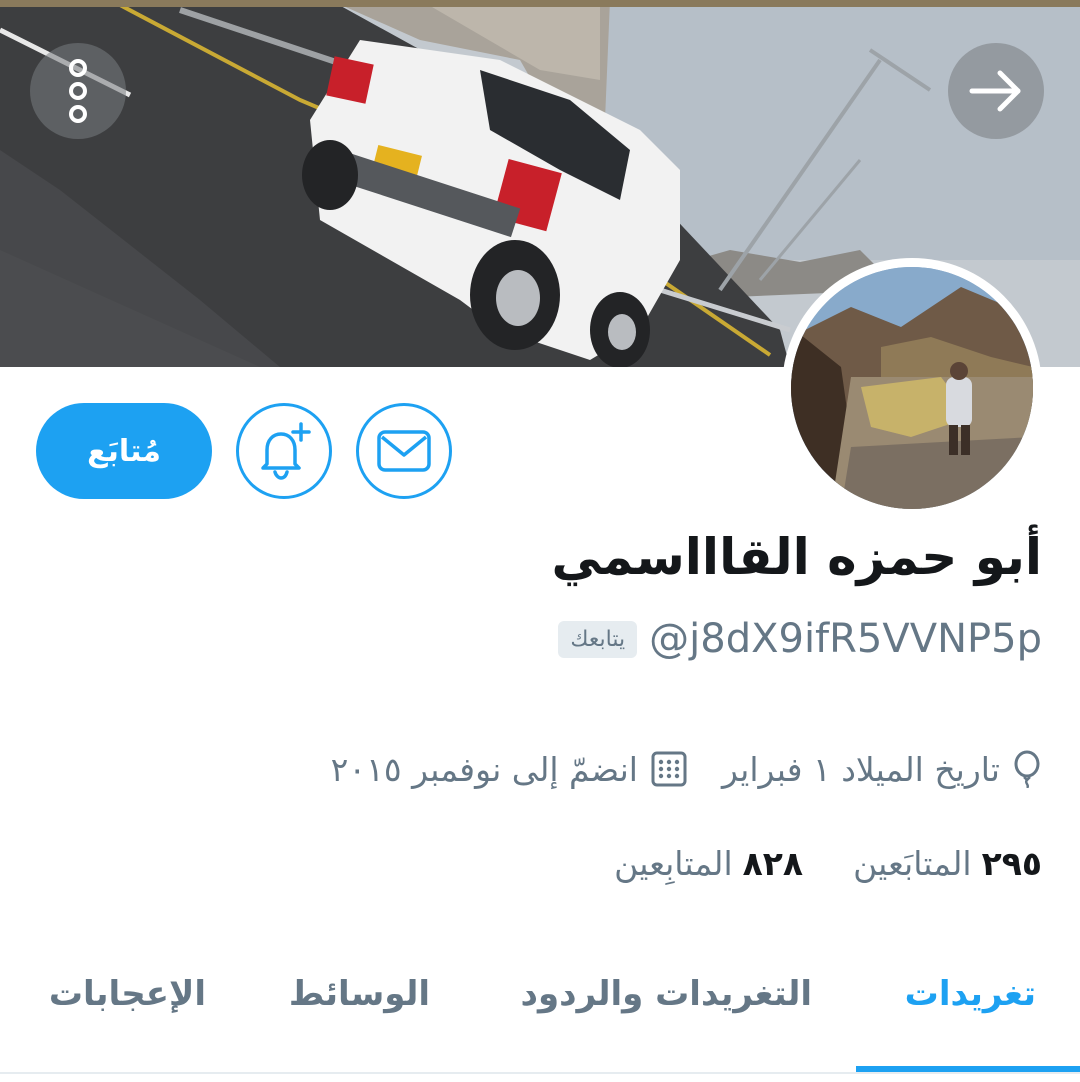 The height and width of the screenshot is (1082, 1080). I want to click on tabs-divider, so click(540, 1073).